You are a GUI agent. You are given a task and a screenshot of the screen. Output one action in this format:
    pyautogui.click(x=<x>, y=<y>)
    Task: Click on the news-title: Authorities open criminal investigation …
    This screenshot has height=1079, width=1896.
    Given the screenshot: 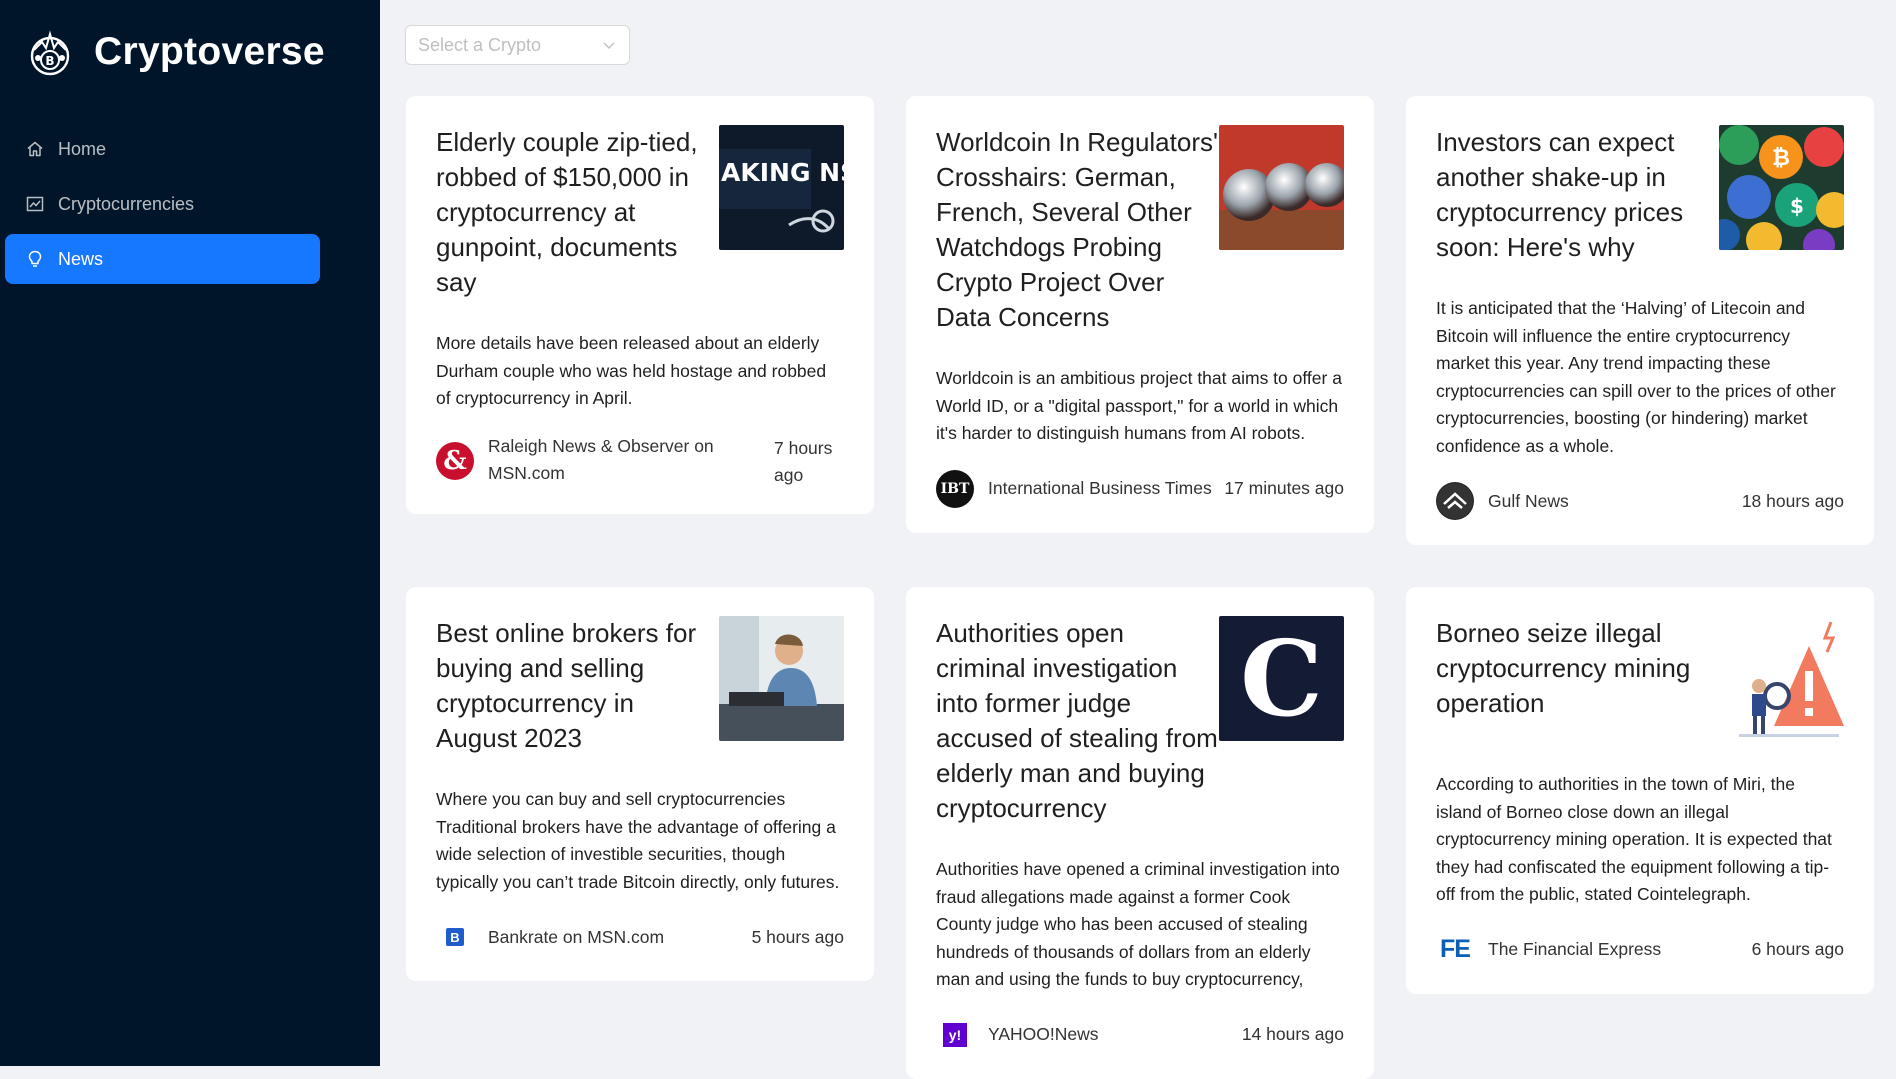 What is the action you would take?
    pyautogui.click(x=1077, y=721)
    